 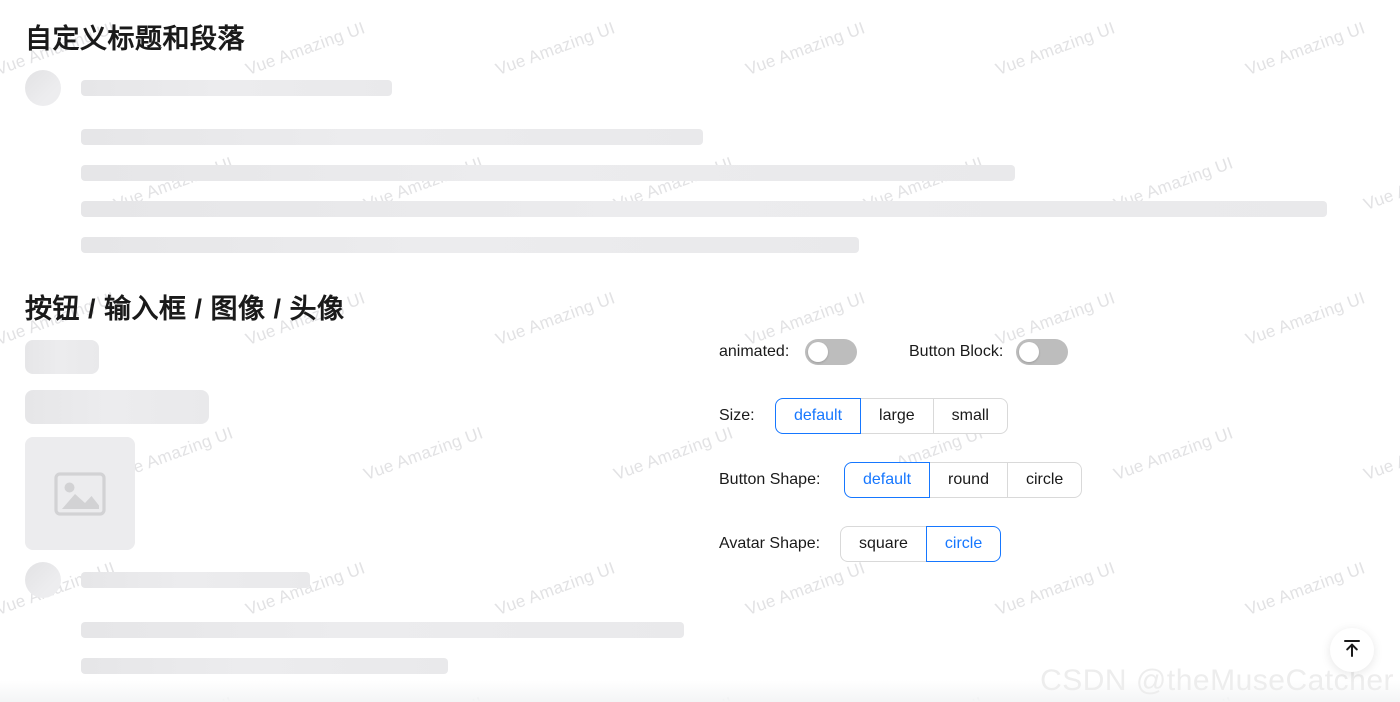 What do you see at coordinates (963, 544) in the screenshot?
I see `avatar-shape-option-circle: circle` at bounding box center [963, 544].